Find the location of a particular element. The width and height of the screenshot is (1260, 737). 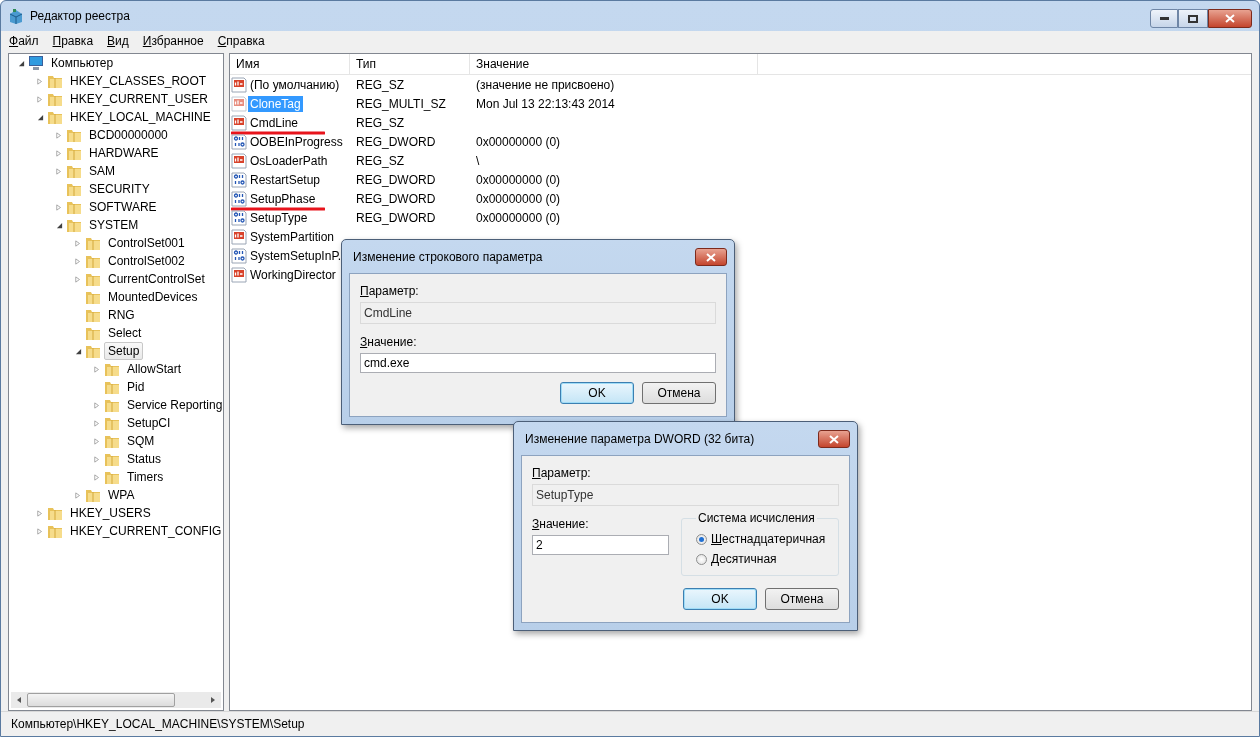

minimize-button is located at coordinates (1164, 18).